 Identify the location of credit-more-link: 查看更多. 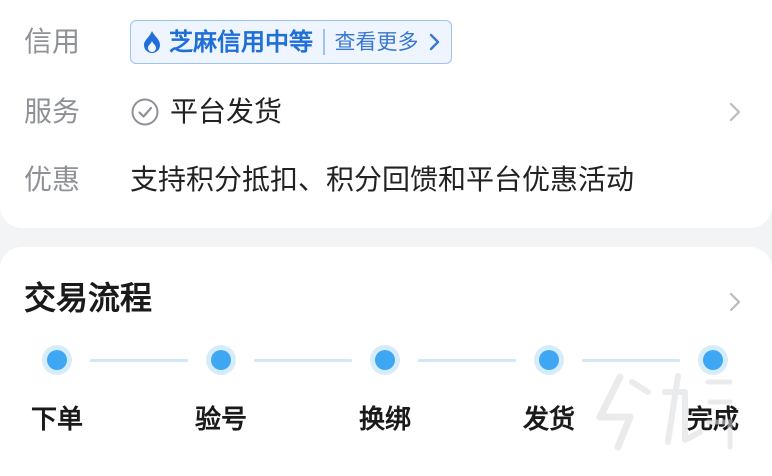
(377, 42).